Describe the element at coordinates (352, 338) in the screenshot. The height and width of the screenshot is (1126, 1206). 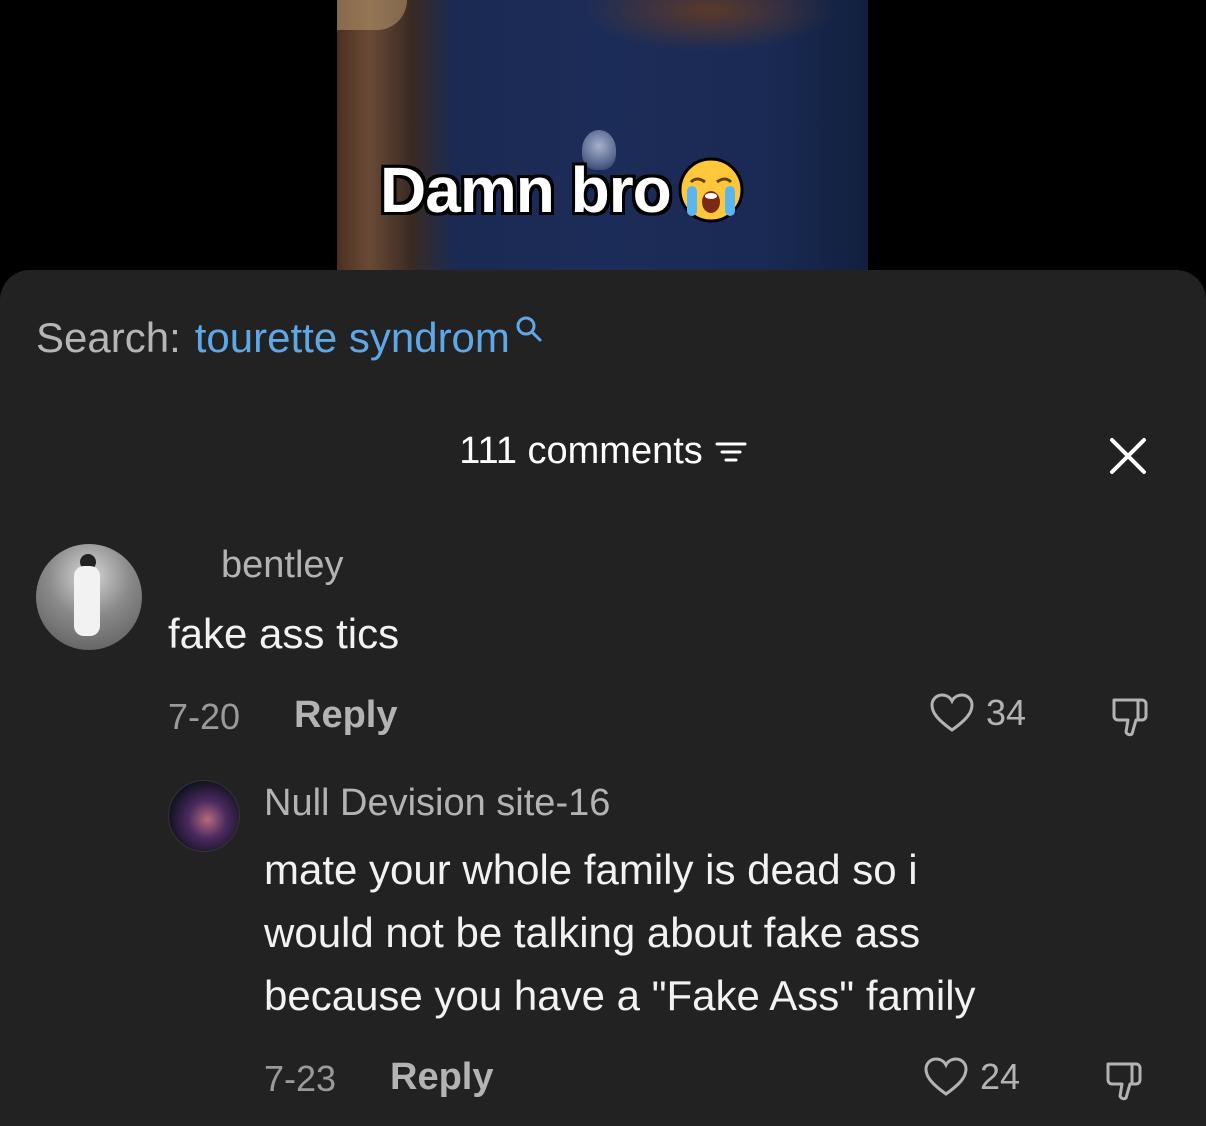
I see `search-query: tourette syndrom` at that location.